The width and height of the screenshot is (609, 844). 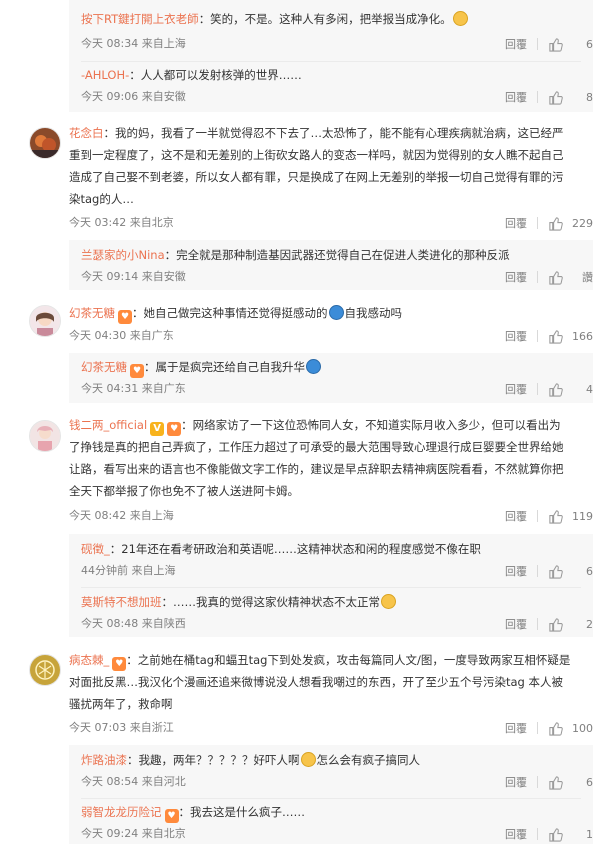 I want to click on verified-badge-icon: V, so click(x=157, y=429).